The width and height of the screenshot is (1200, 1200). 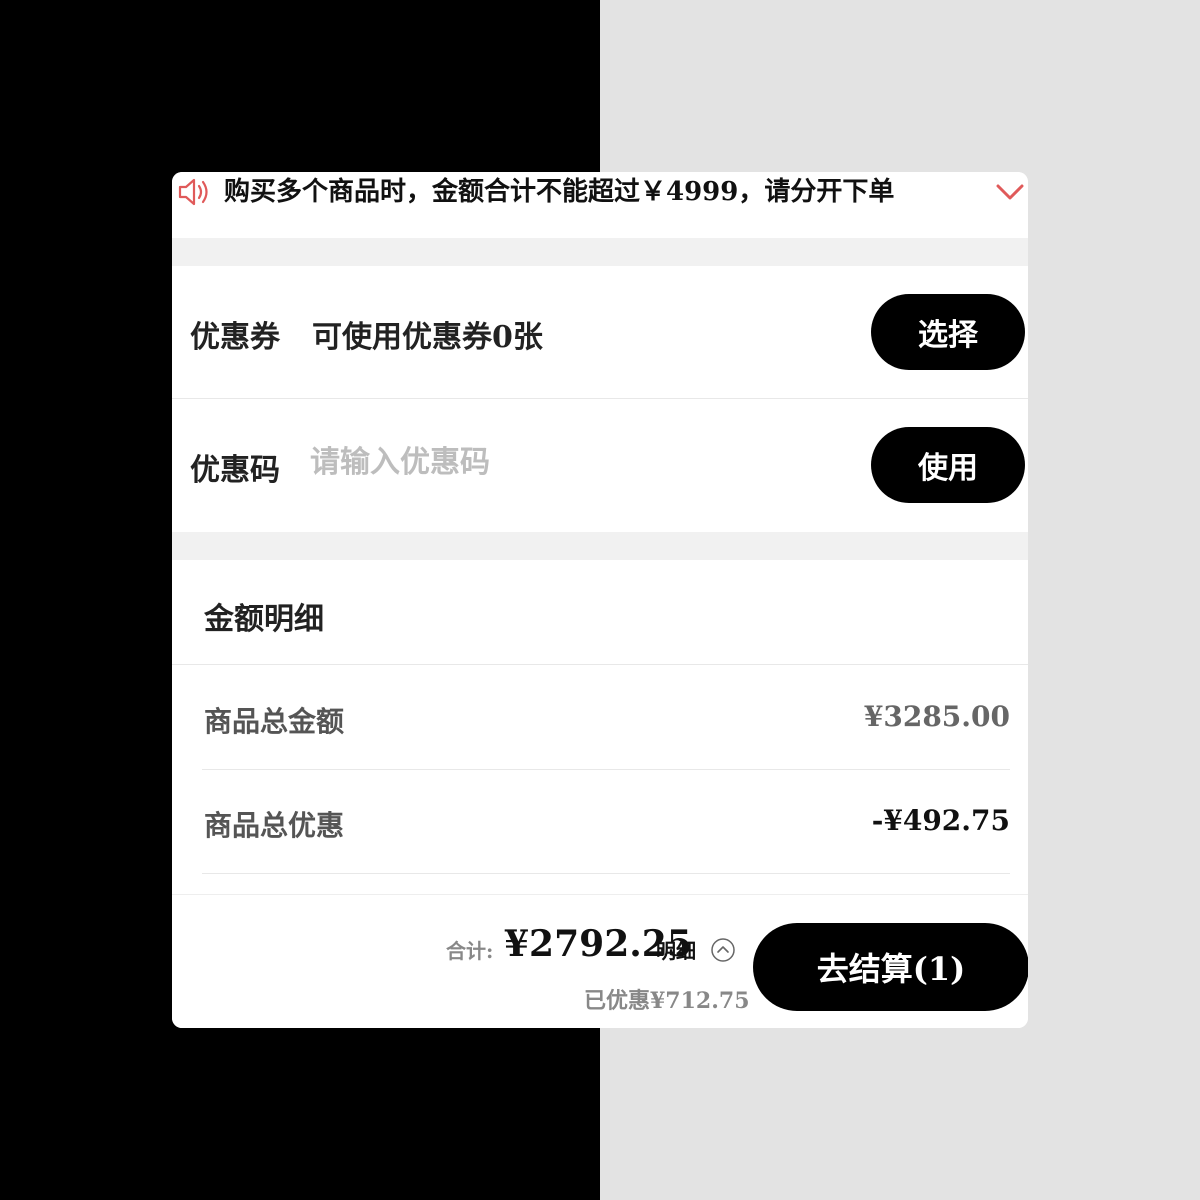 I want to click on goods-total-label: 商品总金额, so click(x=274, y=721).